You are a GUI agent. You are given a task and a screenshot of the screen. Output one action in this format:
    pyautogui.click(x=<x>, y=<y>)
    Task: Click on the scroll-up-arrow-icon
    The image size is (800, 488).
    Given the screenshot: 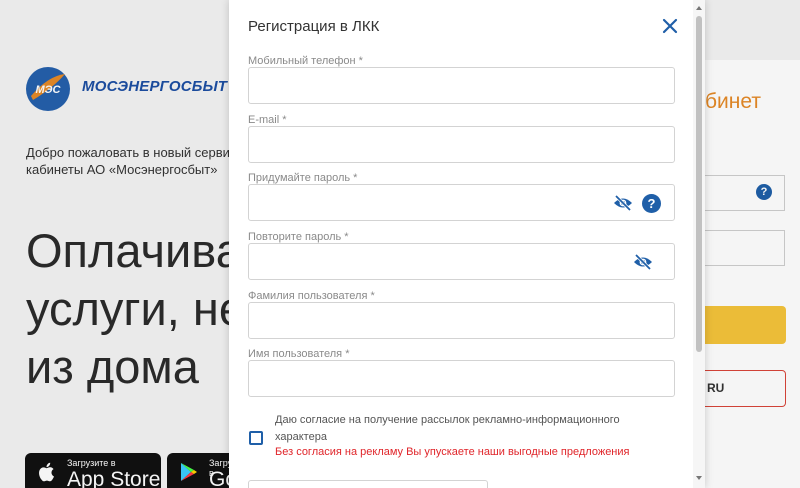 What is the action you would take?
    pyautogui.click(x=699, y=8)
    